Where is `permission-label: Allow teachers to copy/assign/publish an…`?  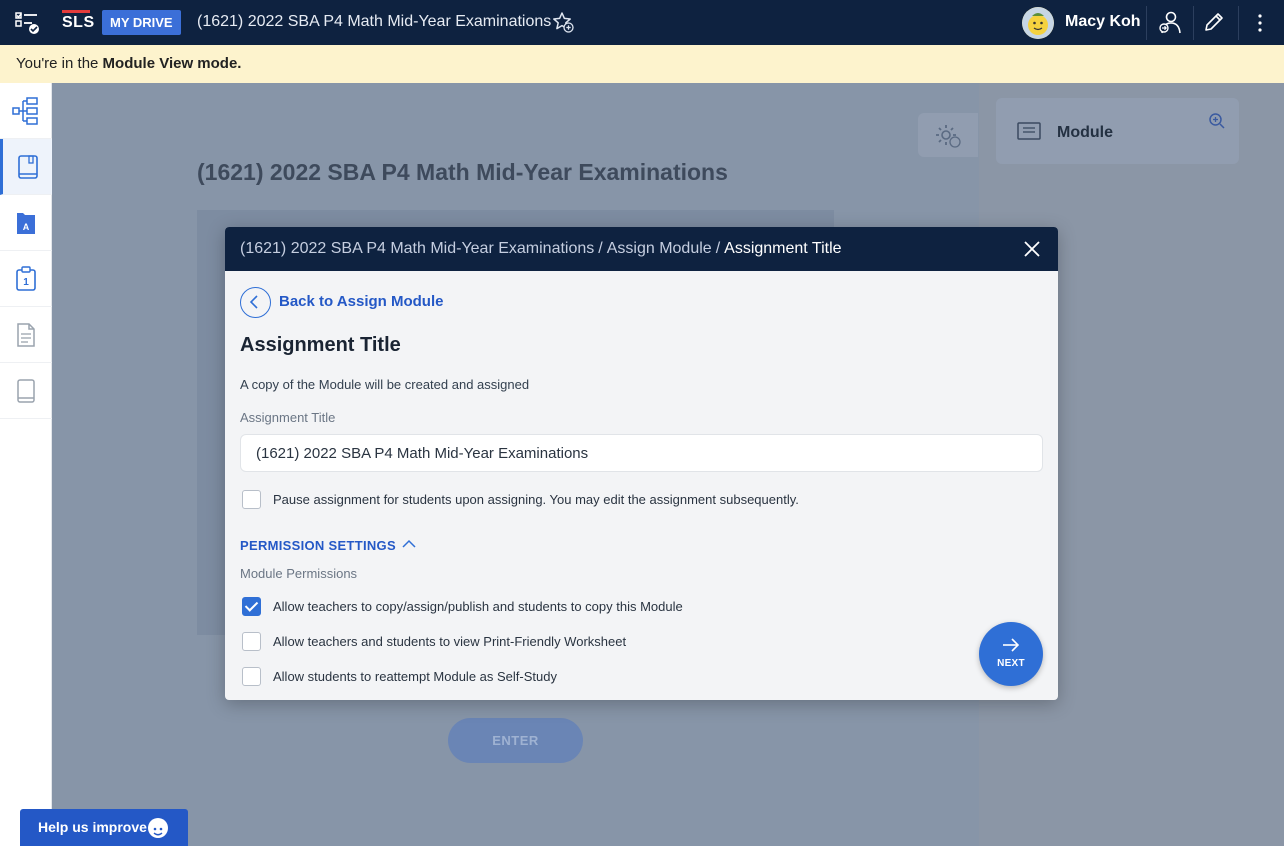
permission-label: Allow teachers to copy/assign/publish an… is located at coordinates (478, 606).